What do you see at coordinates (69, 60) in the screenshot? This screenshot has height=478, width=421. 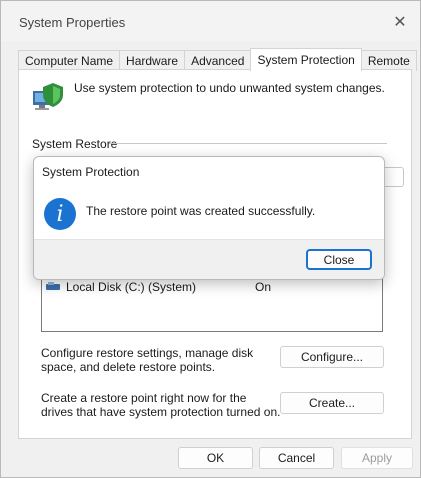 I see `tab-computer-name: Computer Name` at bounding box center [69, 60].